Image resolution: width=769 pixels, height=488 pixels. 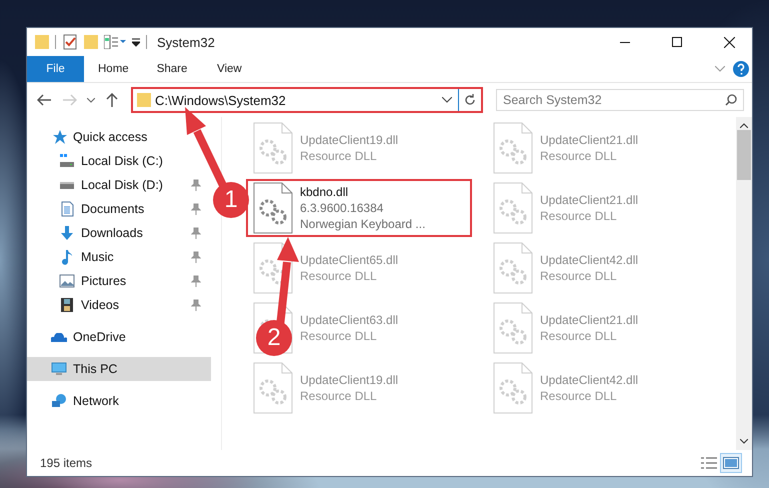 What do you see at coordinates (119, 233) in the screenshot?
I see `navigation-item: Downloads` at bounding box center [119, 233].